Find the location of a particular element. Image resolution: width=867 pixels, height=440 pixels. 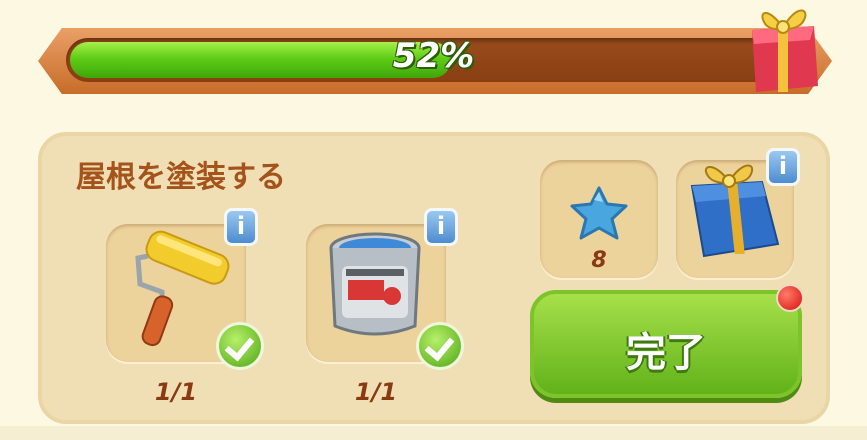

paint-roller-icon is located at coordinates (182, 288).